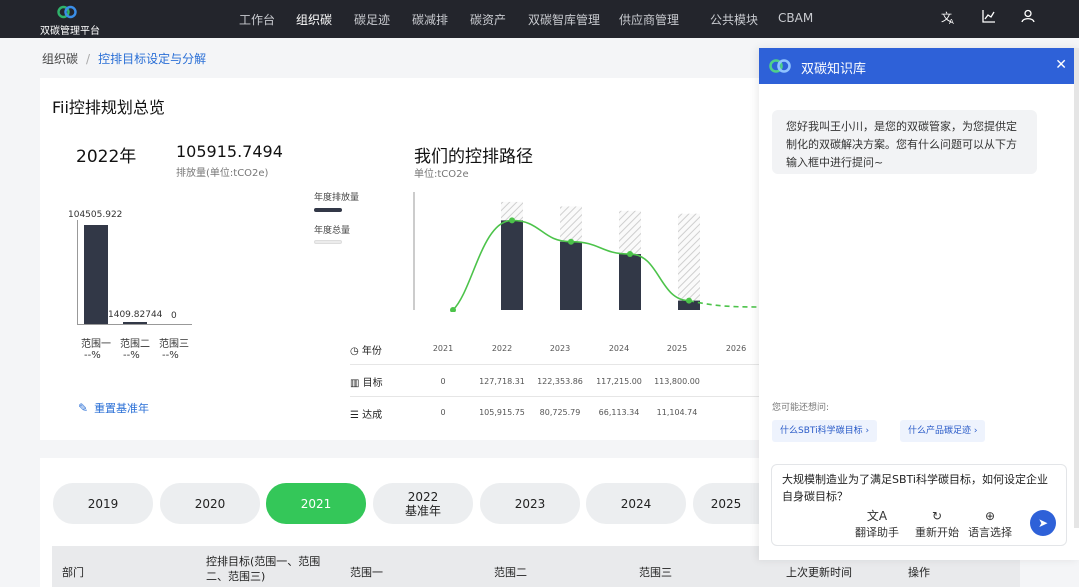  I want to click on tab-year-label: 2024, so click(636, 503).